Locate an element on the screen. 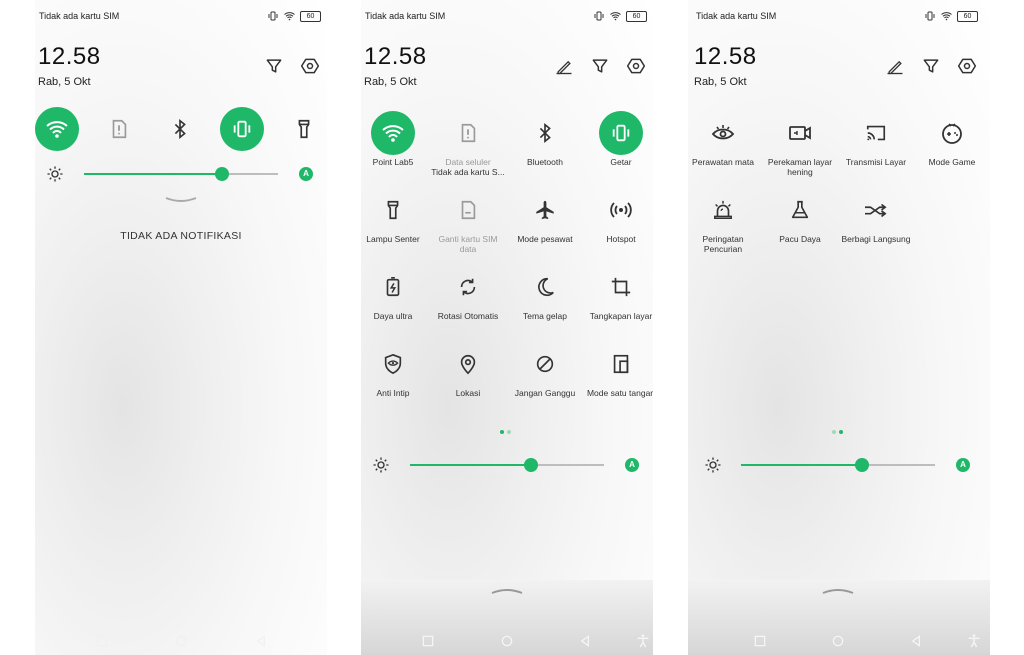 The height and width of the screenshot is (655, 1024). sun-icon is located at coordinates (713, 465).